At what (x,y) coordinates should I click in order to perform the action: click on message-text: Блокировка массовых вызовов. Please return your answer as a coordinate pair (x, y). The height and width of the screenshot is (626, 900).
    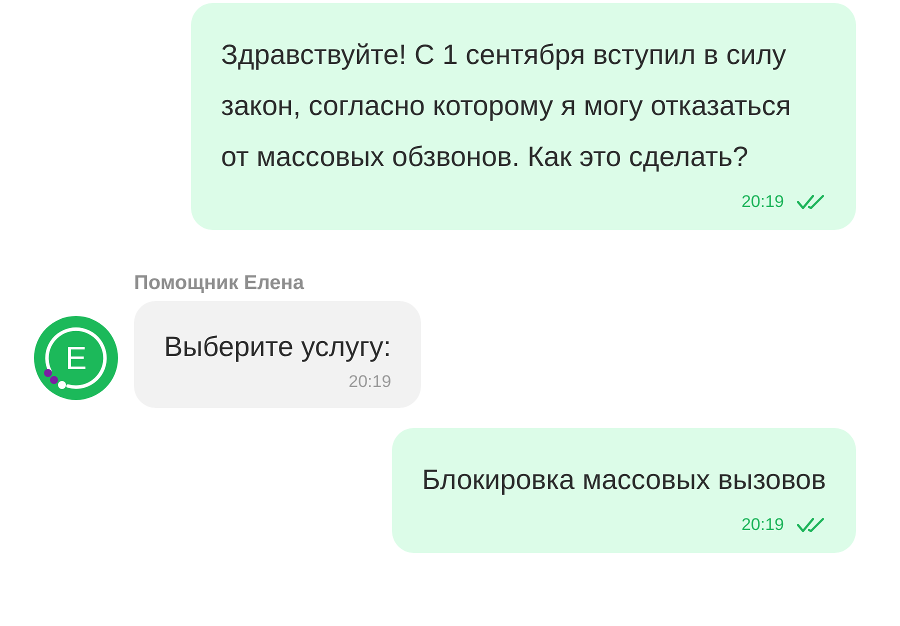
    Looking at the image, I should click on (624, 480).